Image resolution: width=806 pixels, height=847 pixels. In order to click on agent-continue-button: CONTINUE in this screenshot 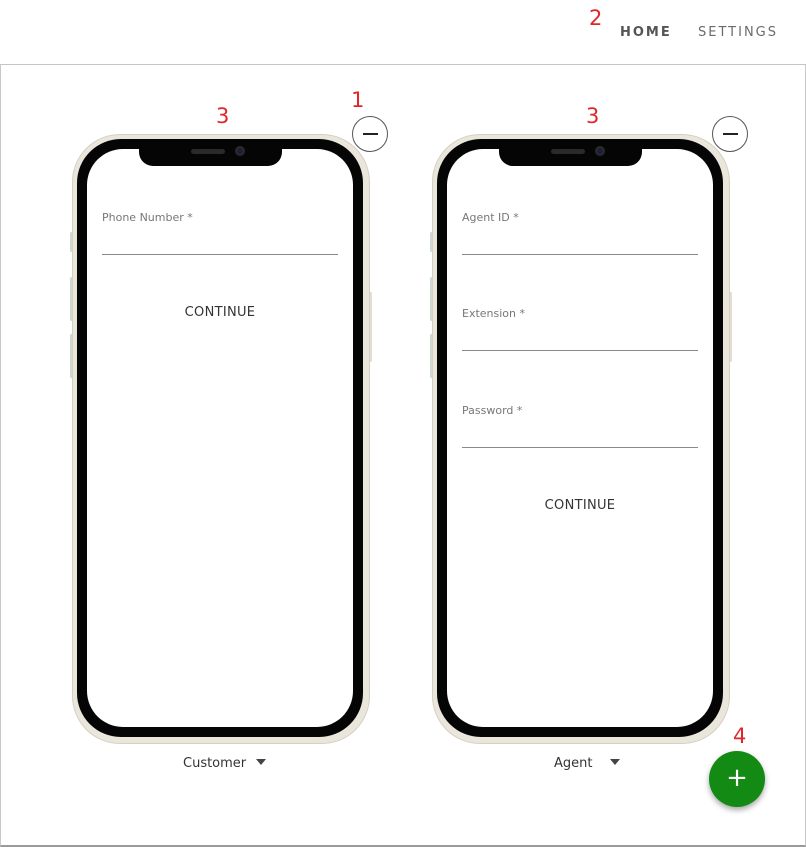, I will do `click(580, 505)`.